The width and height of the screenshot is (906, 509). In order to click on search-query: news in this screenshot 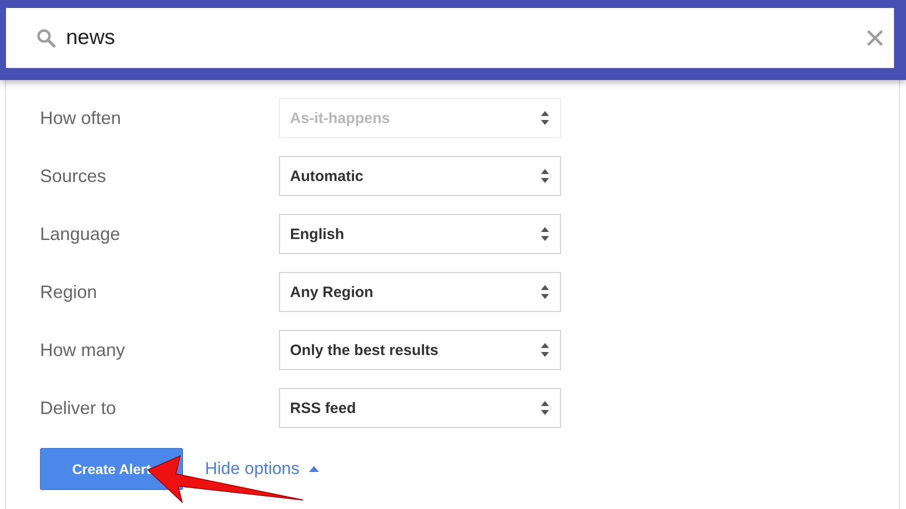, I will do `click(91, 38)`.